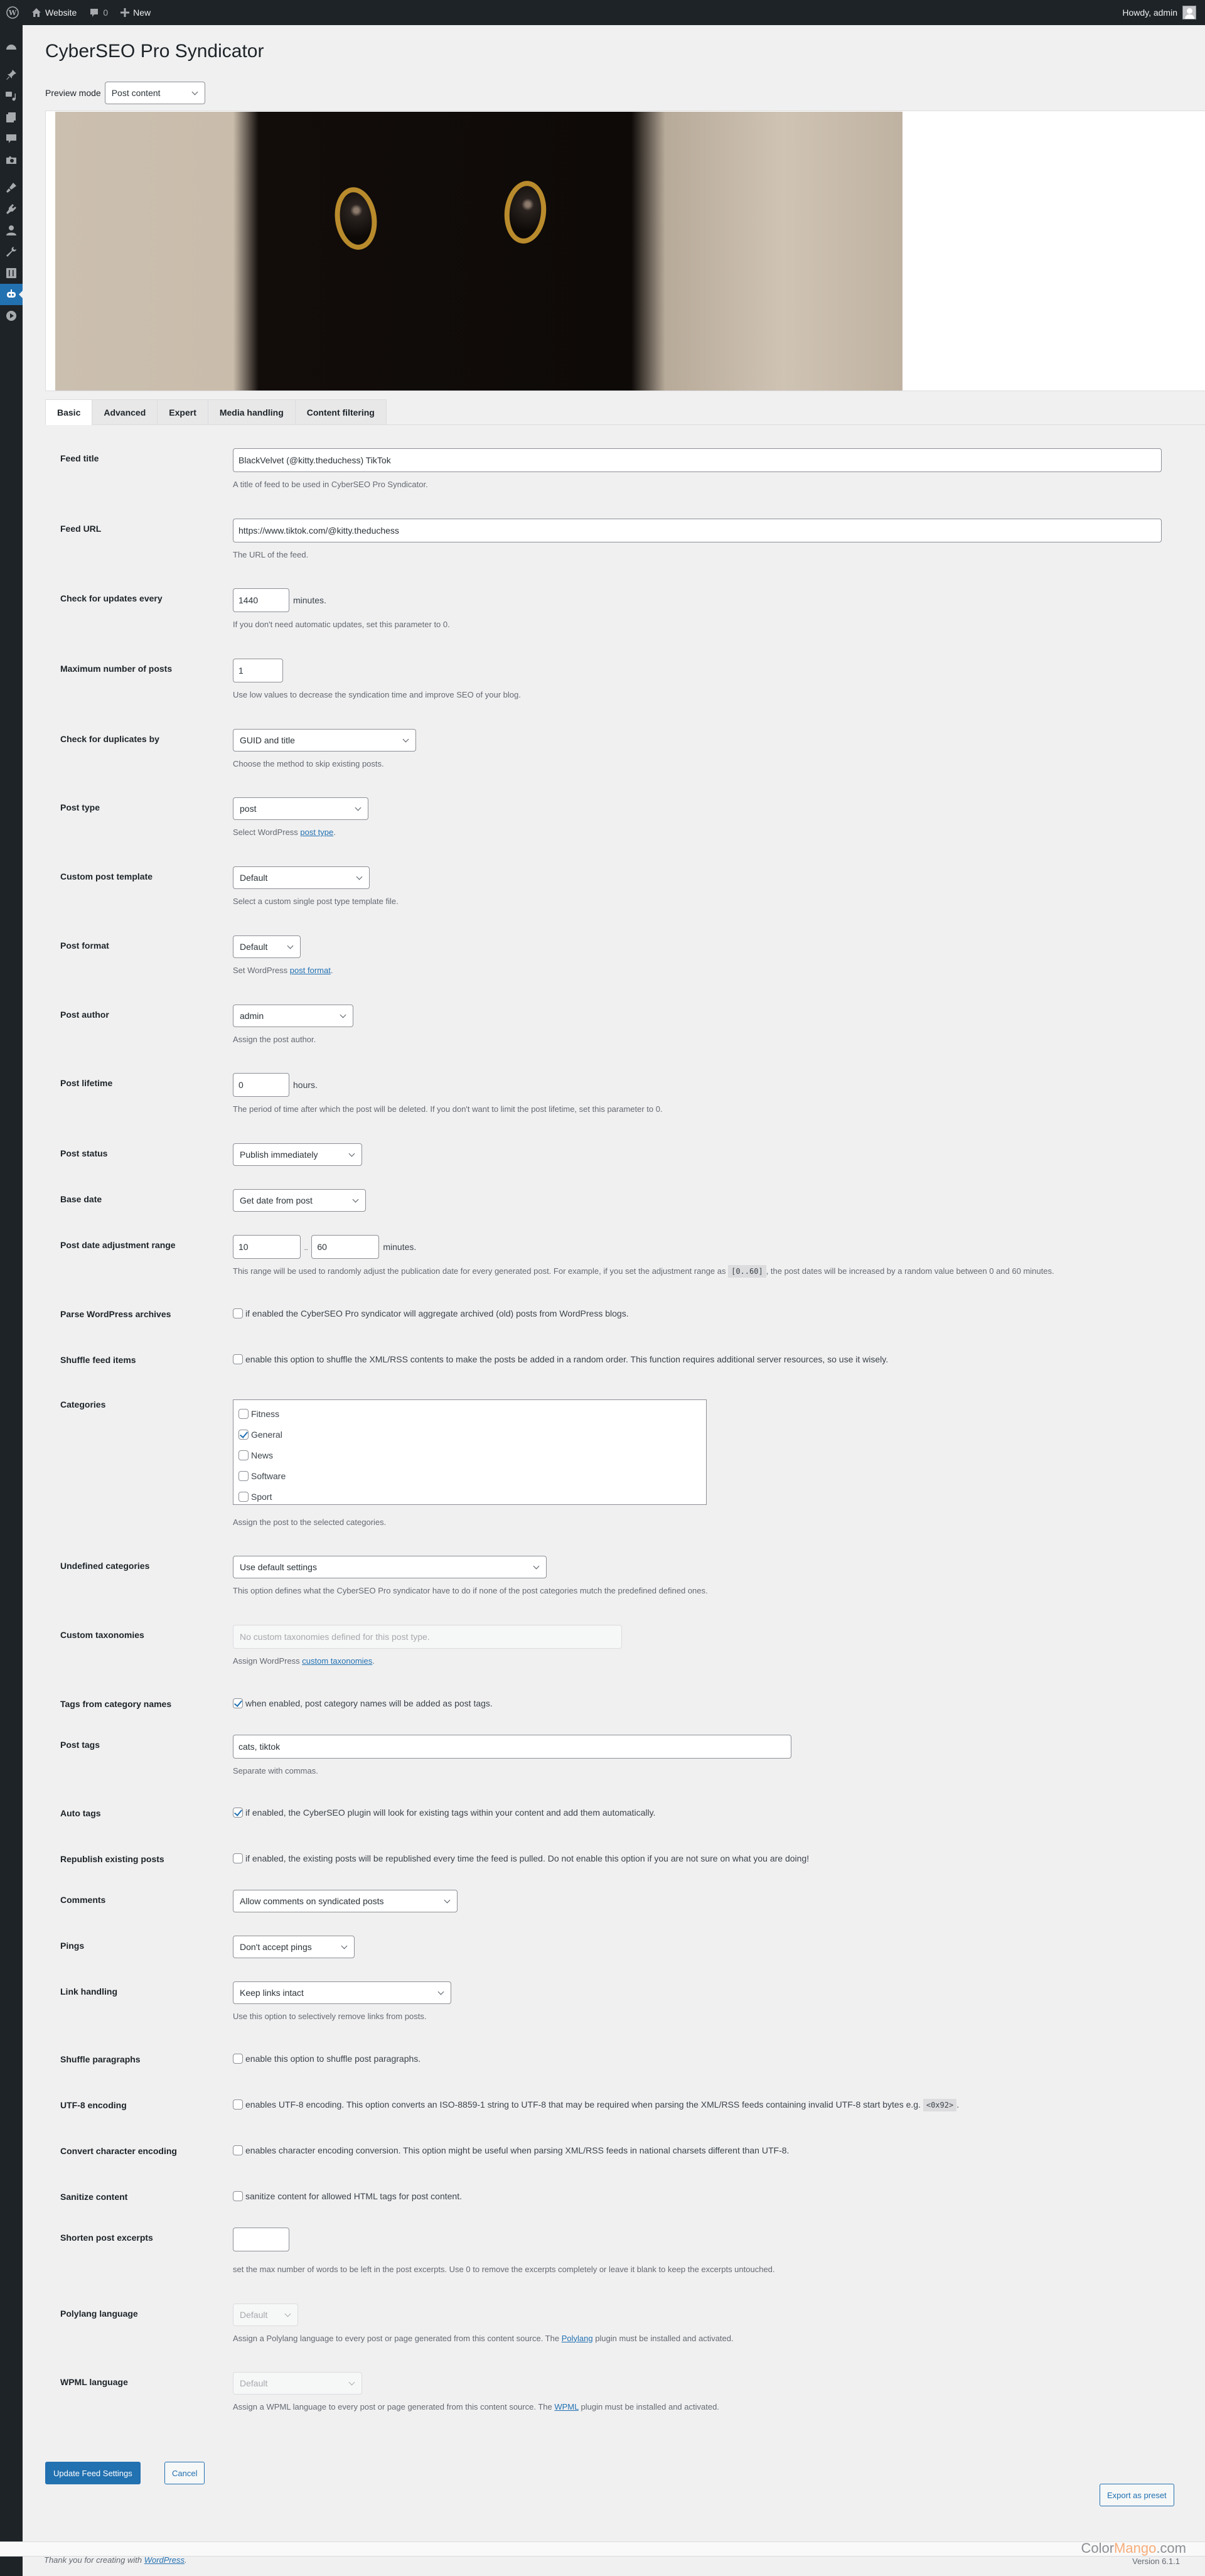  Describe the element at coordinates (238, 2150) in the screenshot. I see `convert-encoding-checkbox` at that location.